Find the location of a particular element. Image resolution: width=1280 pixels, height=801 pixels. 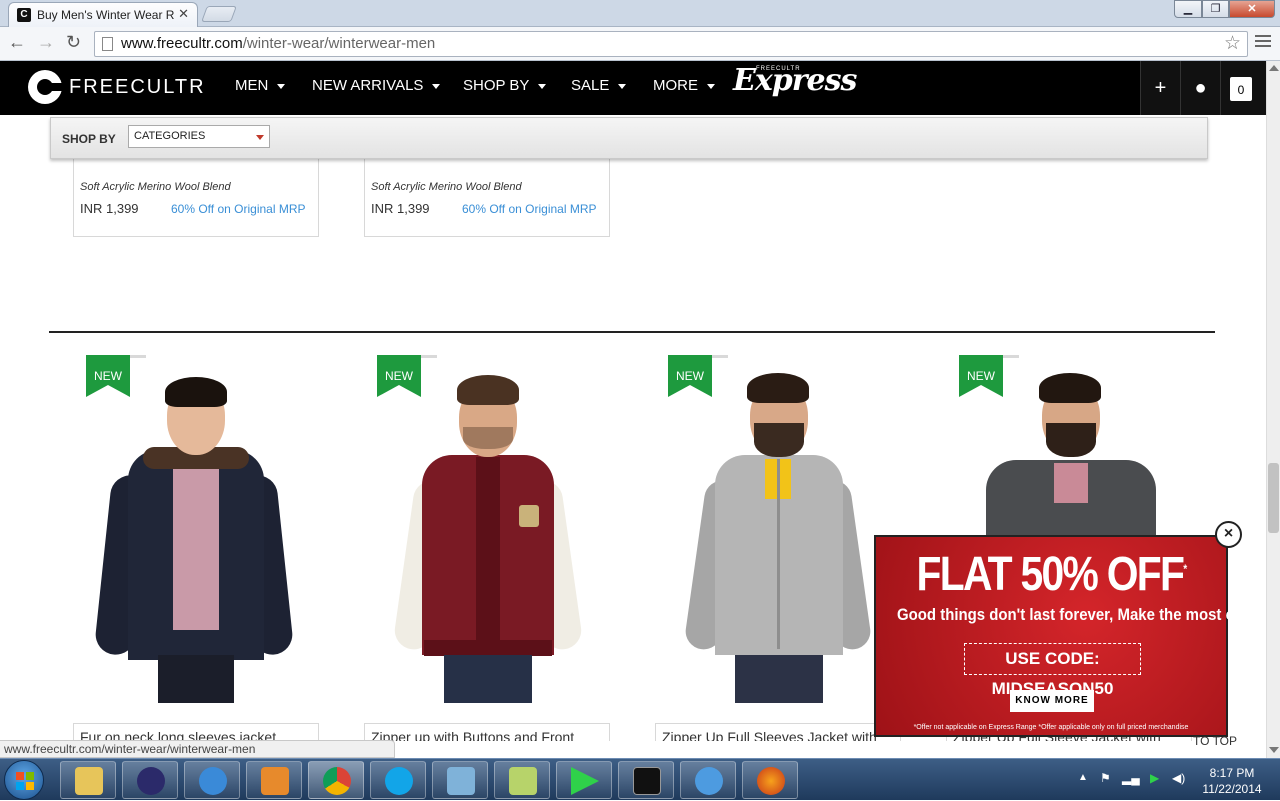

back-arrow-icon: ← is located at coordinates (17, 42).